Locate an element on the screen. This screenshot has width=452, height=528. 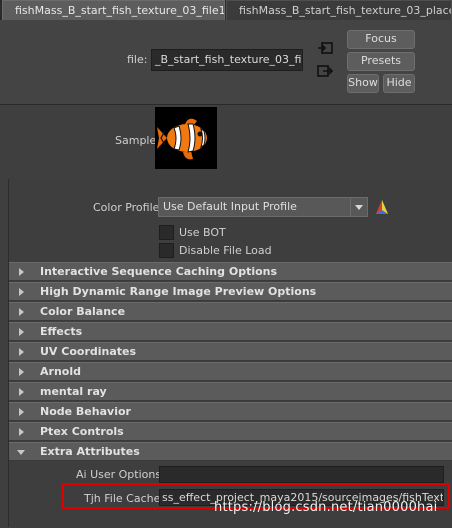
color-management-icon is located at coordinates (382, 207).